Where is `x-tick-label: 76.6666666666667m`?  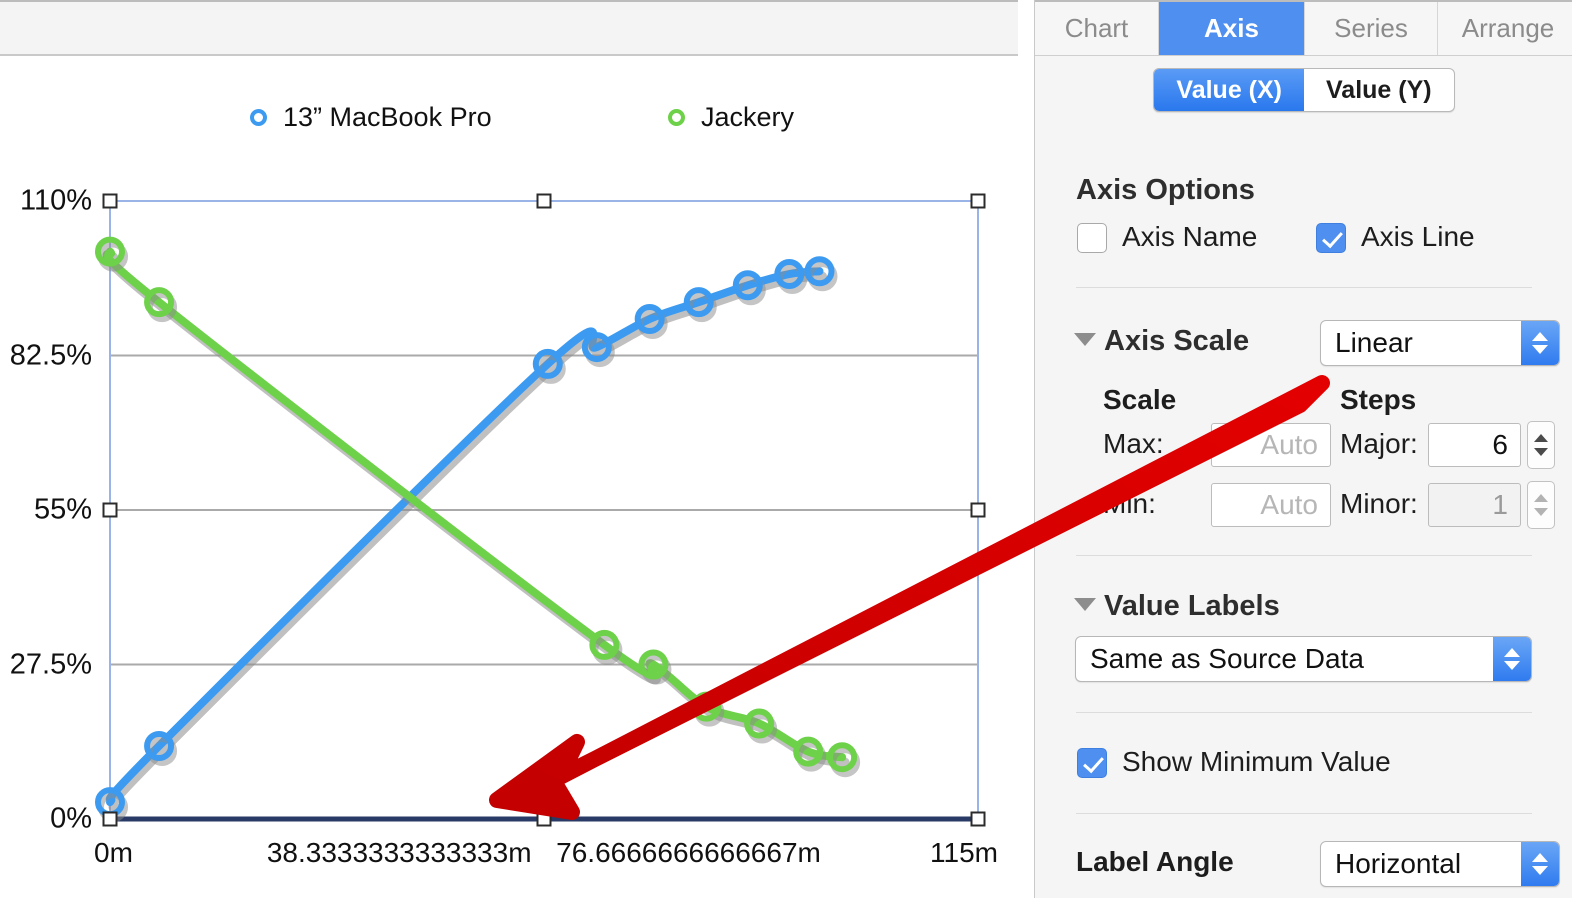 x-tick-label: 76.6666666666667m is located at coordinates (688, 852).